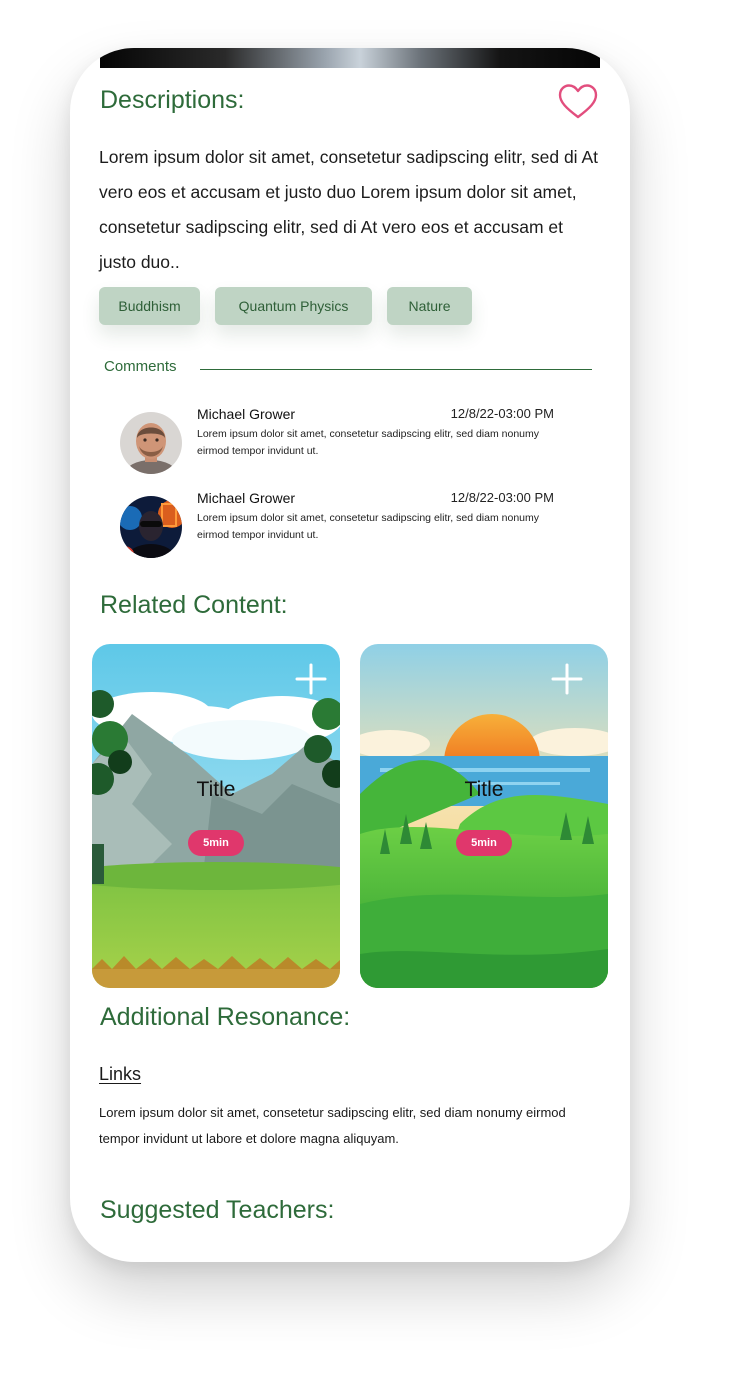  Describe the element at coordinates (172, 100) in the screenshot. I see `descriptions-heading: Descriptions:` at that location.